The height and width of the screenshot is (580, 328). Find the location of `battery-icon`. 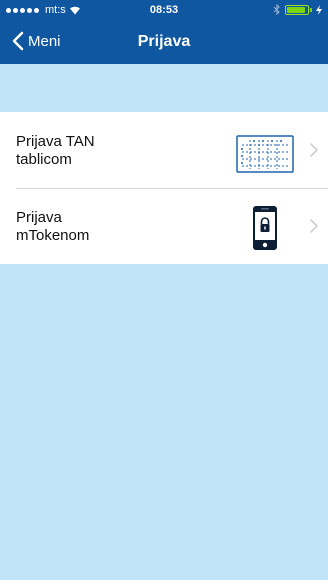

battery-icon is located at coordinates (297, 9).